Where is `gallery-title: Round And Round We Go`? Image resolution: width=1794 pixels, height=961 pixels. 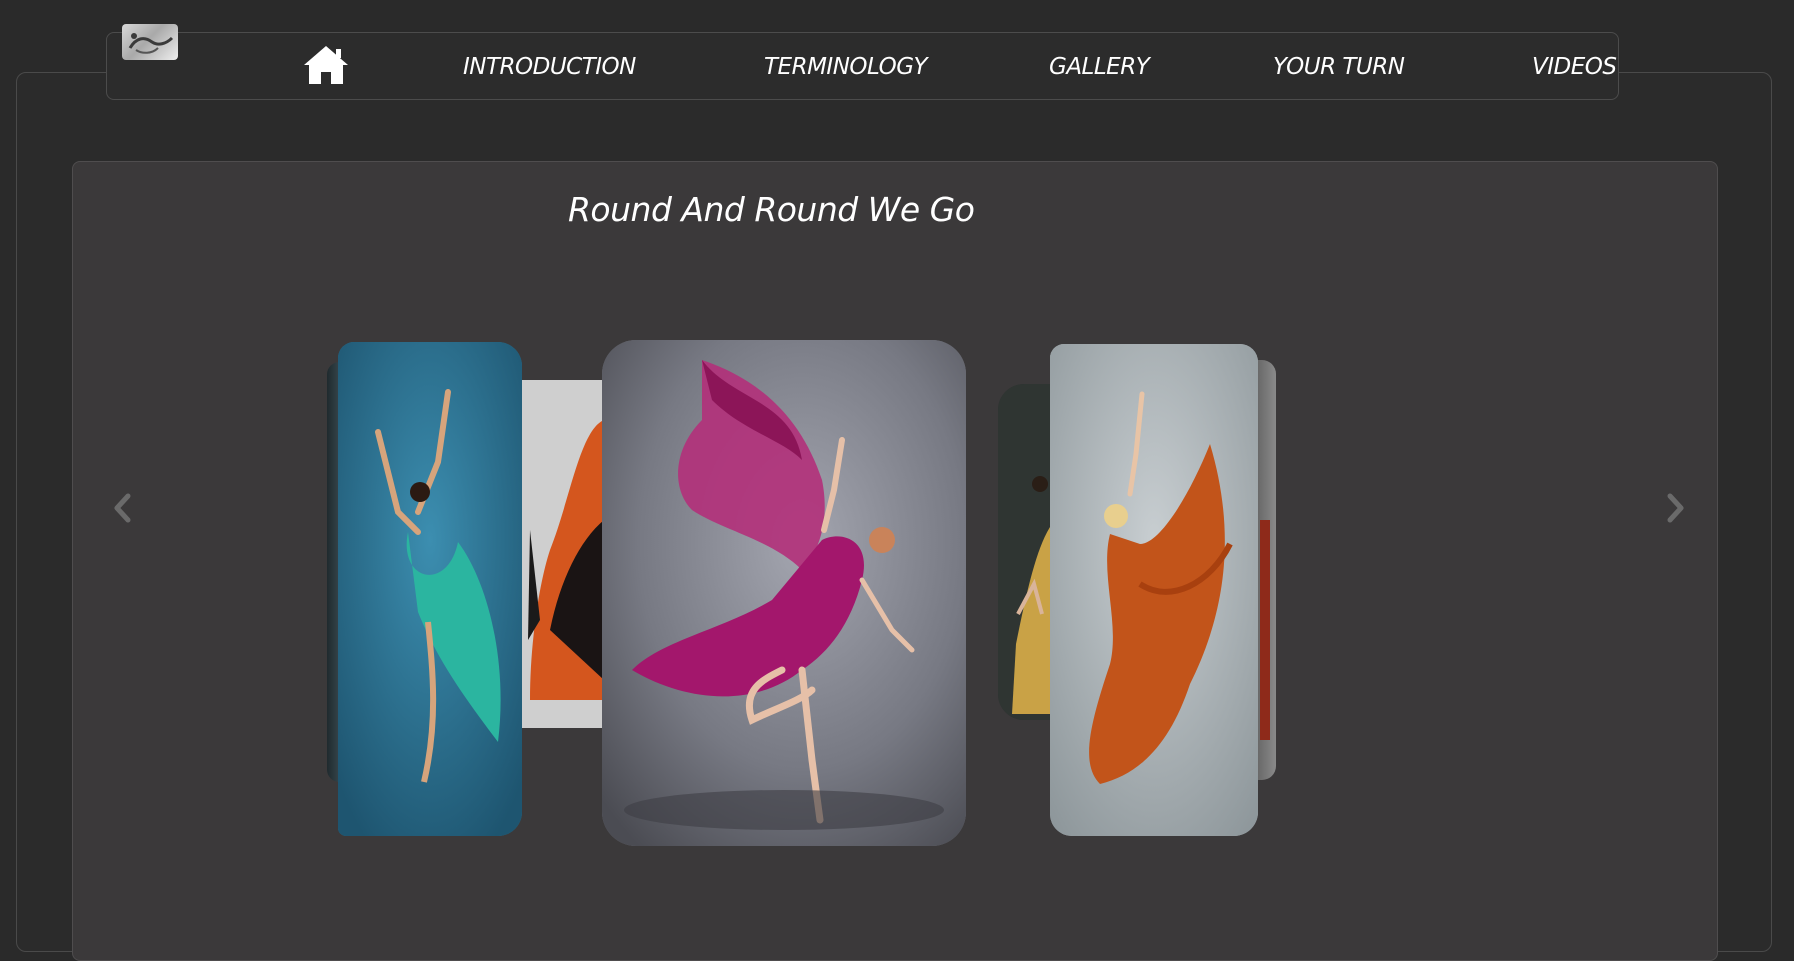 gallery-title: Round And Round We Go is located at coordinates (771, 209).